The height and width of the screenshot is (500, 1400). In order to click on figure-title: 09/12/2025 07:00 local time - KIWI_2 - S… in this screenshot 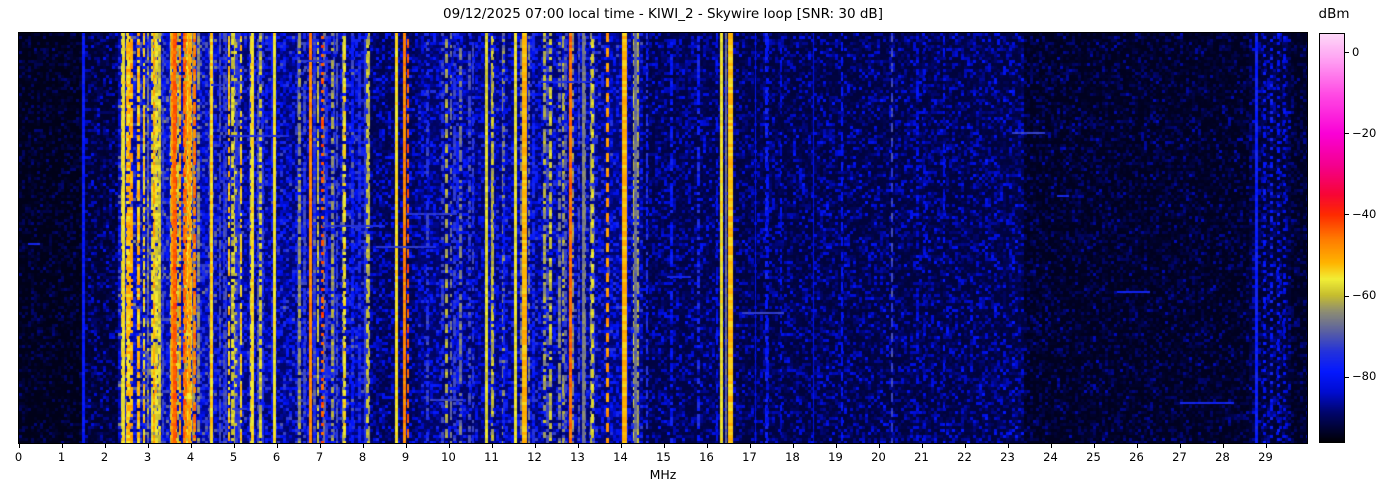, I will do `click(663, 14)`.